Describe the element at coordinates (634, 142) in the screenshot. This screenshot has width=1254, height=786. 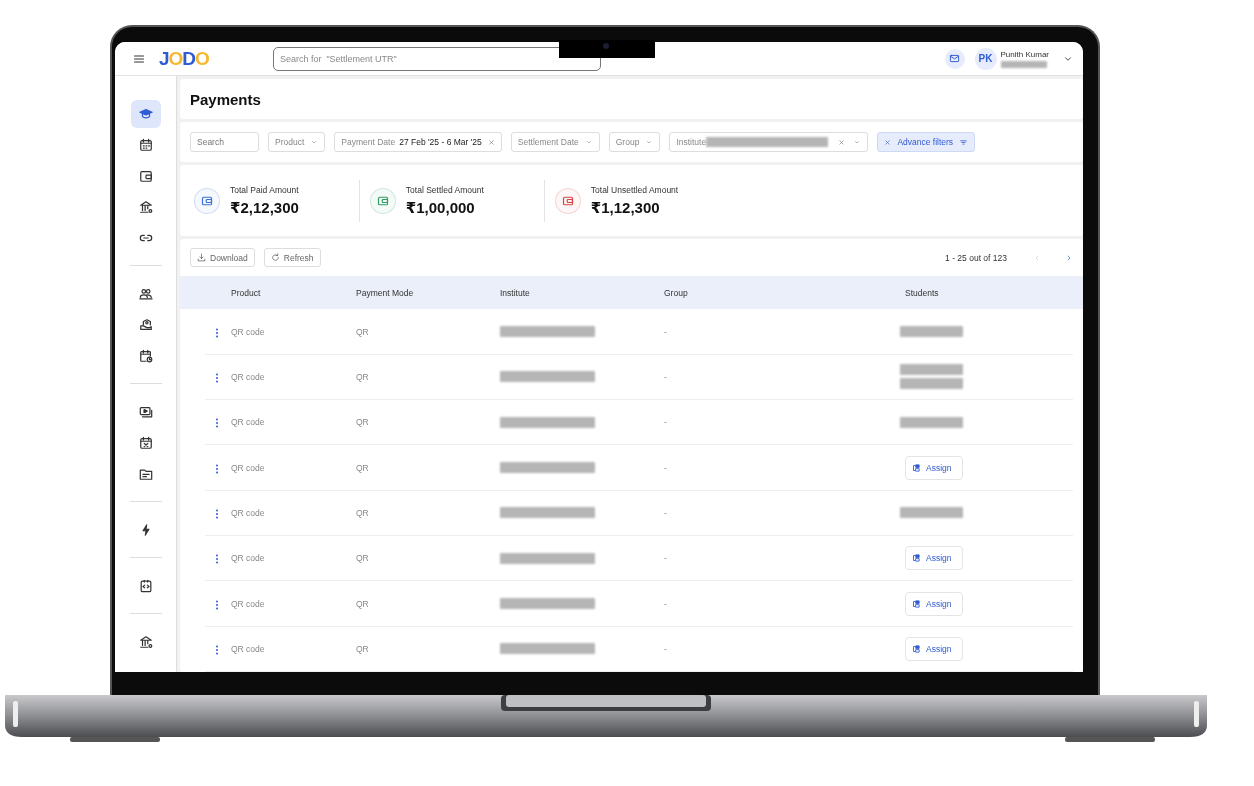
I see `filter-dropdown: Group` at that location.